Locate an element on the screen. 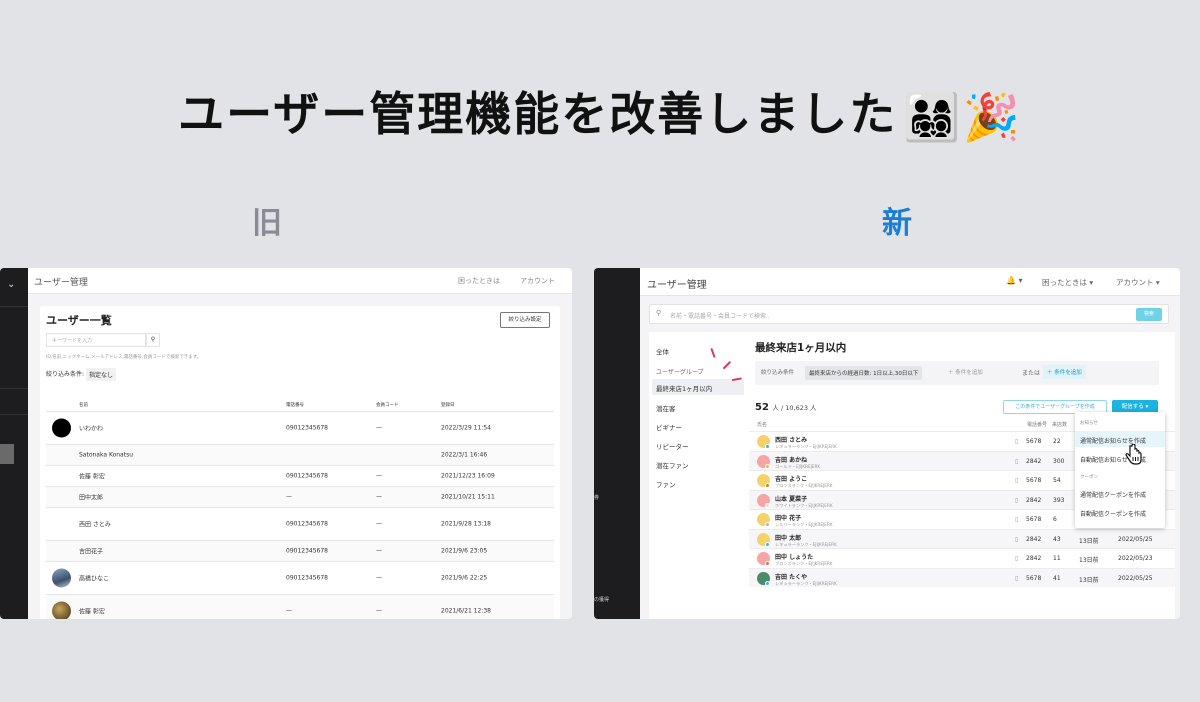 The image size is (1200, 702). bell-icon: 🔔 ▾ is located at coordinates (1014, 280).